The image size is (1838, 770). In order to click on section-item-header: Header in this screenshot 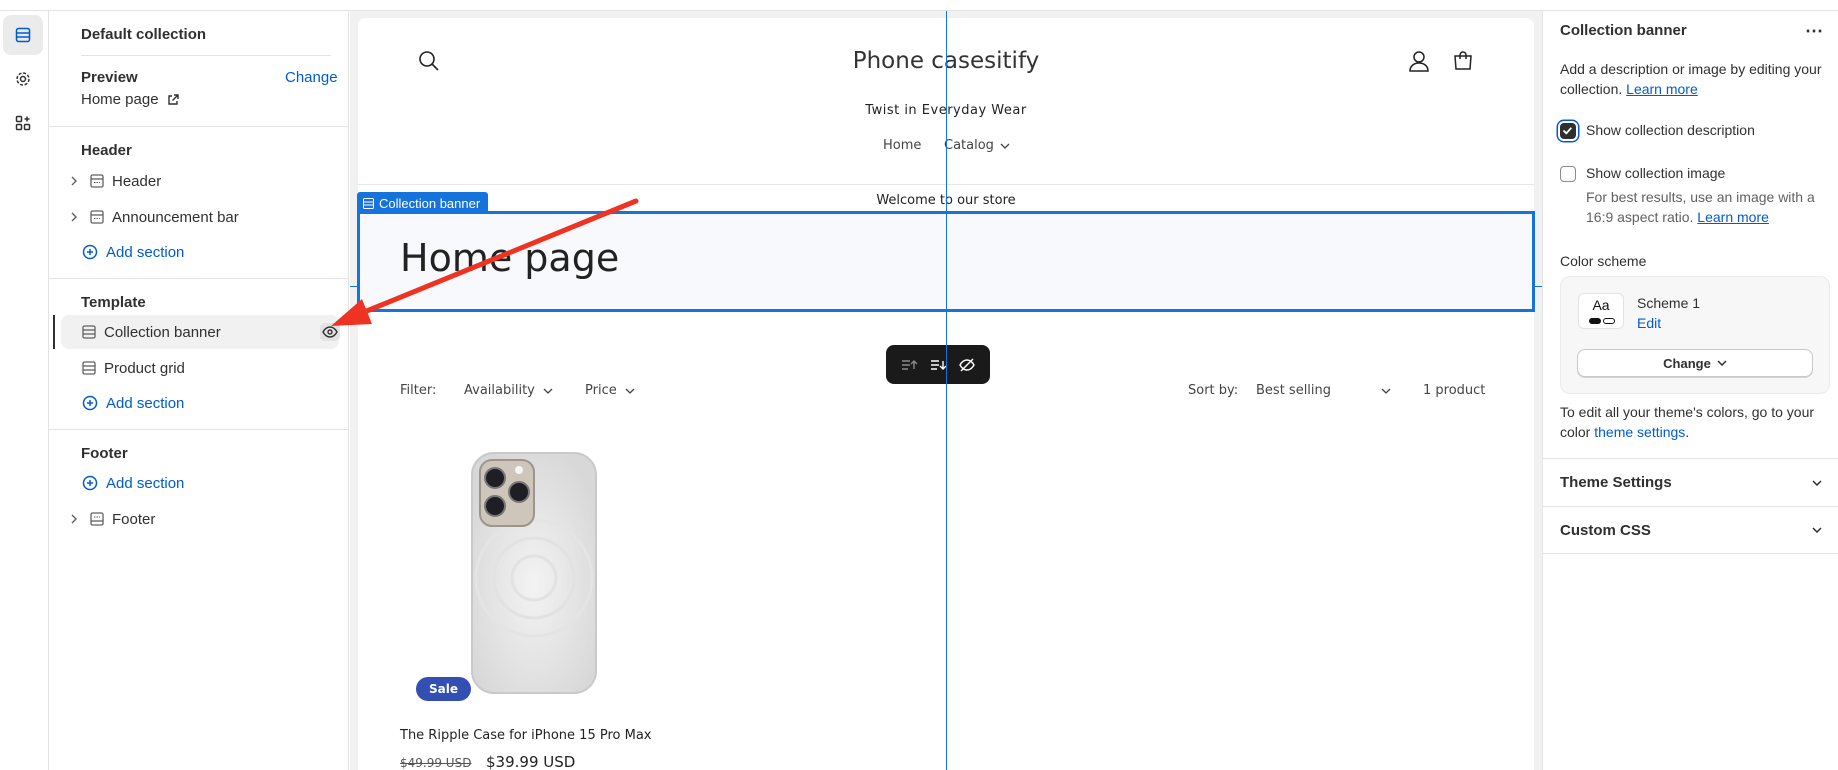, I will do `click(200, 181)`.